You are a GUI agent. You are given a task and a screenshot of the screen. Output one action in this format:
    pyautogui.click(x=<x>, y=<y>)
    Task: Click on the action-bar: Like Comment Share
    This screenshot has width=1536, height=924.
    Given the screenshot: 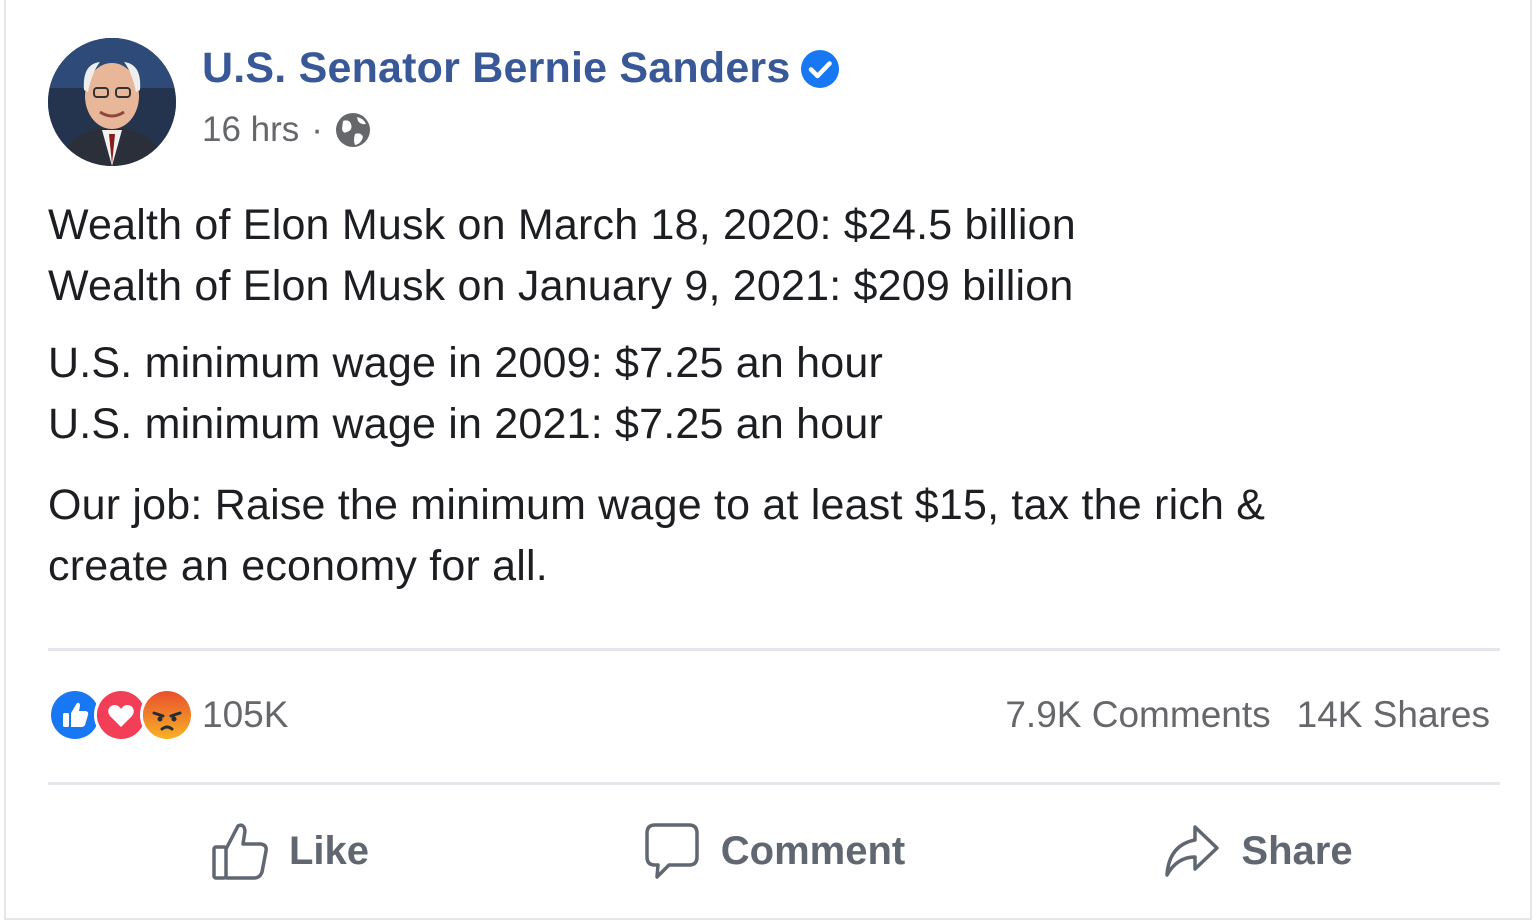 What is the action you would take?
    pyautogui.click(x=774, y=851)
    